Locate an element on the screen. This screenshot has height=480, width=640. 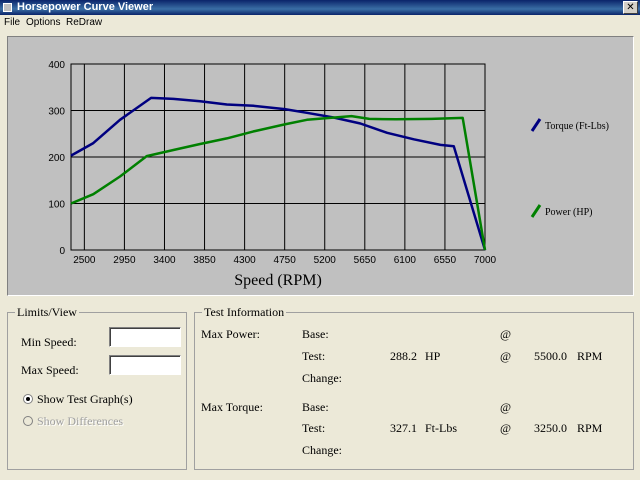
y-tick-label: 100 is located at coordinates (56, 205).